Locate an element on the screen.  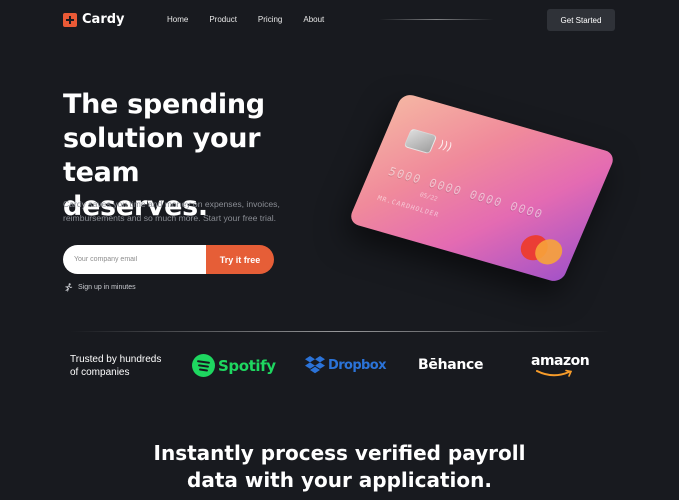
dropbox-icon is located at coordinates (315, 365).